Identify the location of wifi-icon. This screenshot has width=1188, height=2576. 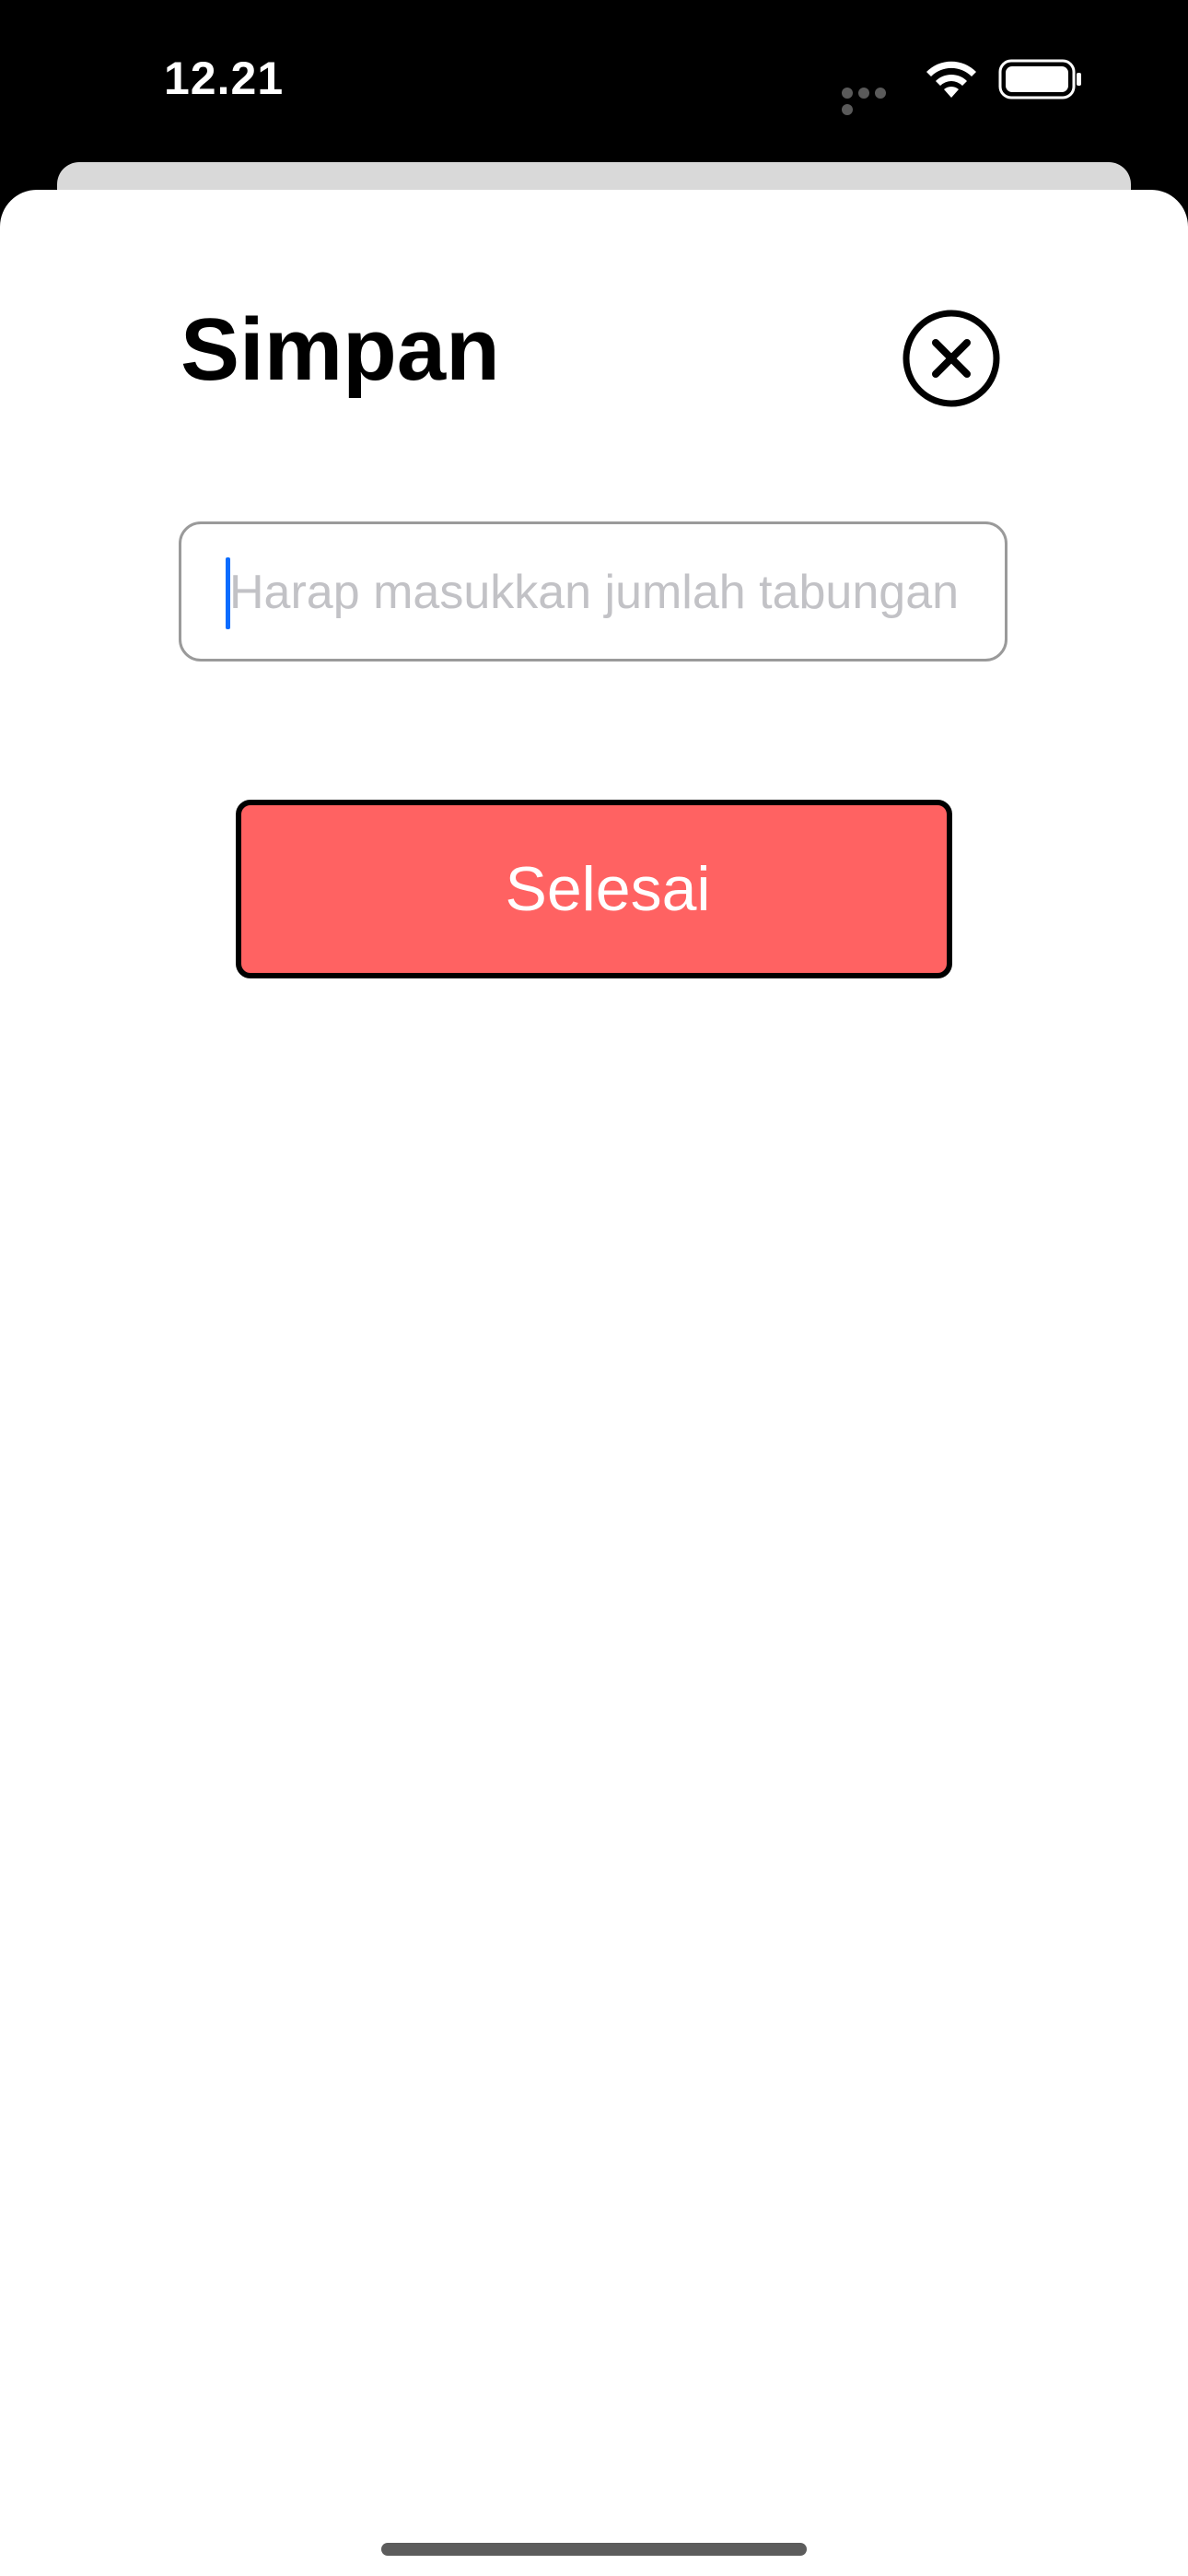
(951, 79).